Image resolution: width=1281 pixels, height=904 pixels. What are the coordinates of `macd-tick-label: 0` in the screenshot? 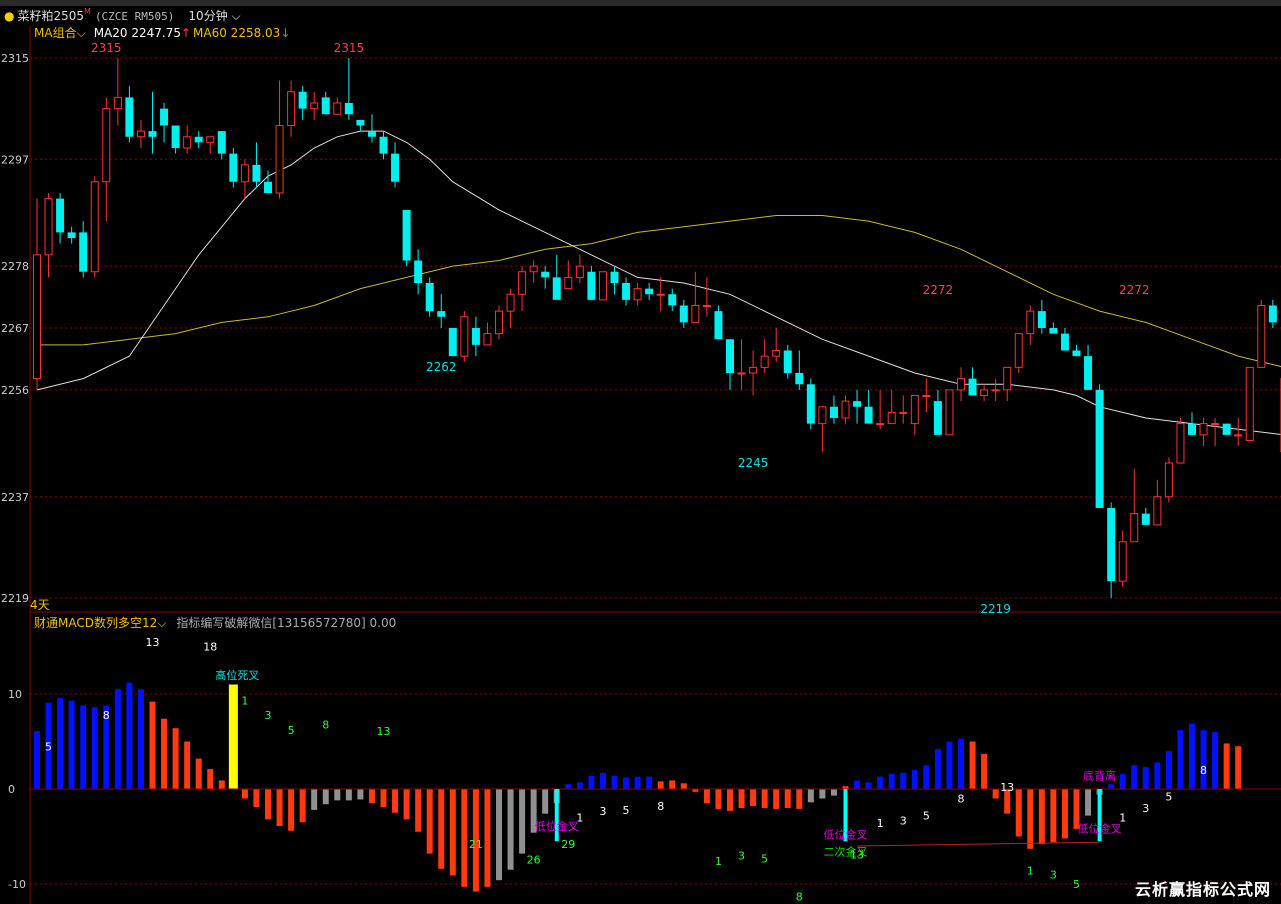 It's located at (11, 789).